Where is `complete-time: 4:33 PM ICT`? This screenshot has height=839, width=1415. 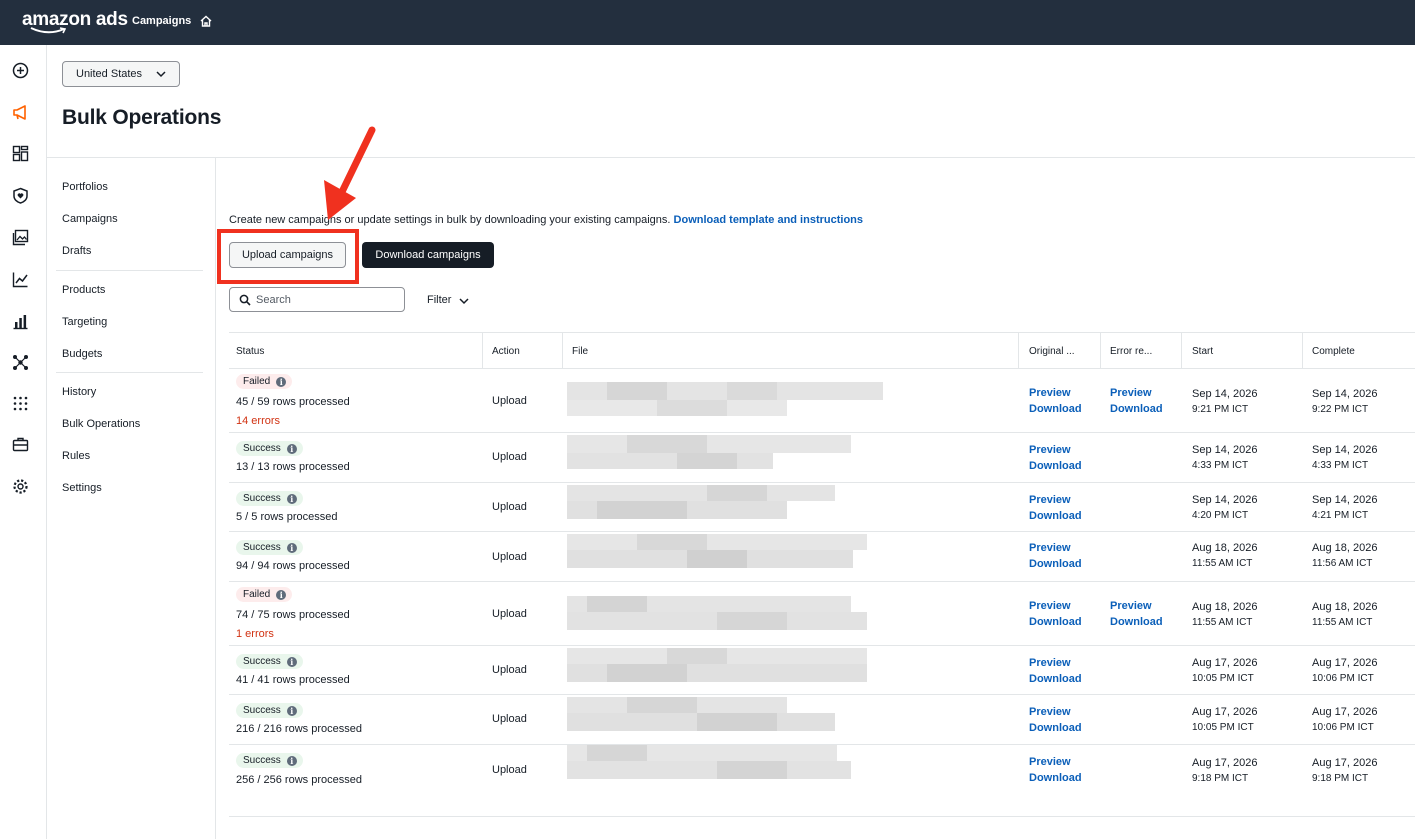
complete-time: 4:33 PM ICT is located at coordinates (1340, 465).